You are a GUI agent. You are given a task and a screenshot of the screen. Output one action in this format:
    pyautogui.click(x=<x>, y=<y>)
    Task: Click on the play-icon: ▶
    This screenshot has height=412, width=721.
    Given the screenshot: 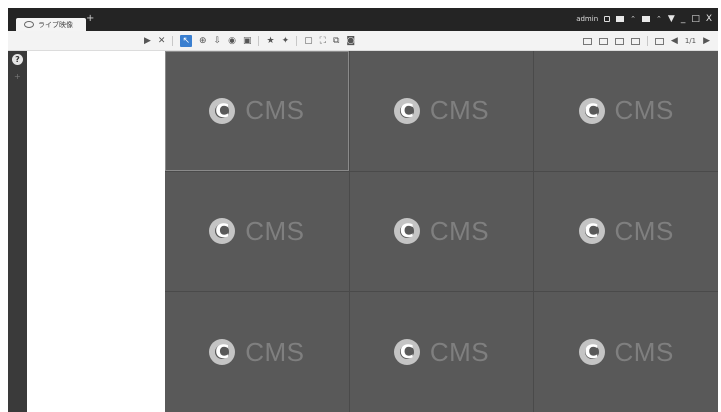 What is the action you would take?
    pyautogui.click(x=147, y=41)
    